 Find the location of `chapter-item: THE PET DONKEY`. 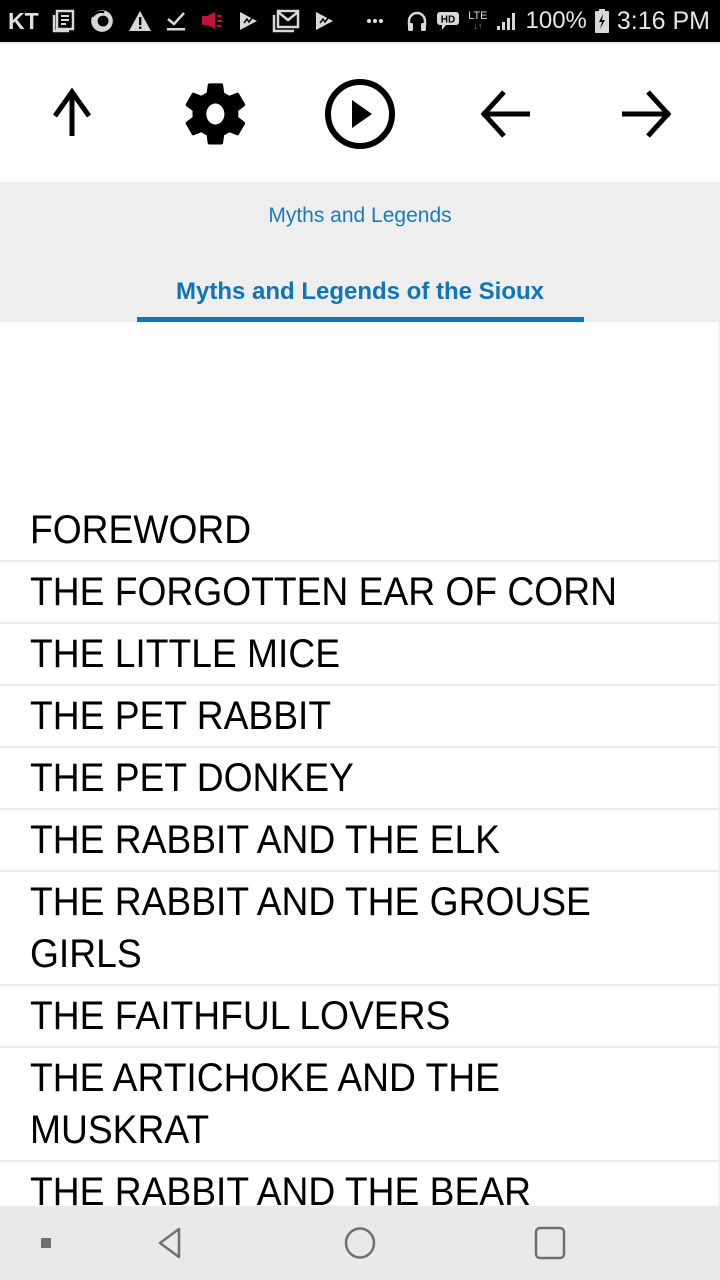

chapter-item: THE PET DONKEY is located at coordinates (360, 779).